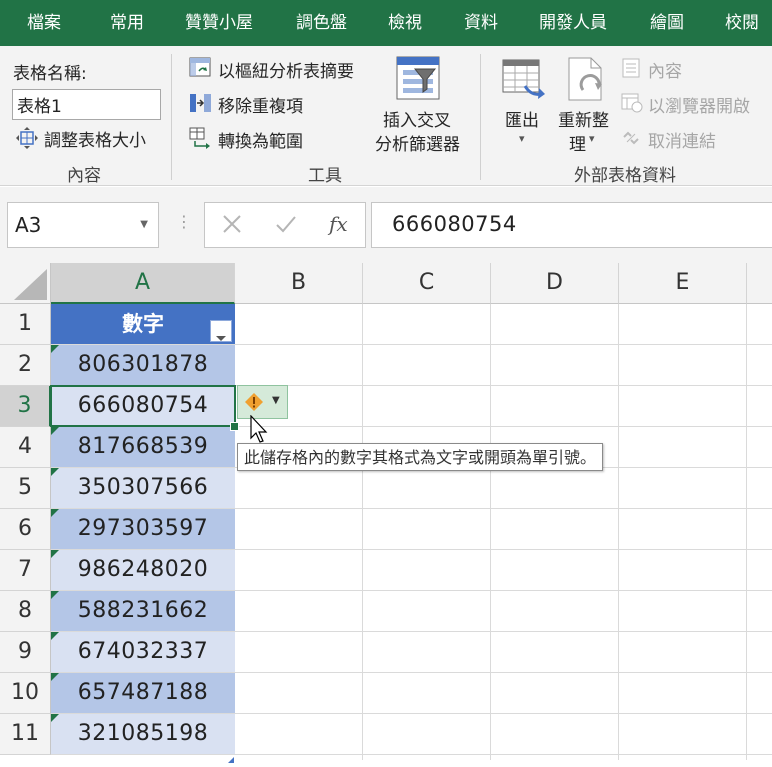 Image resolution: width=772 pixels, height=767 pixels. Describe the element at coordinates (260, 139) in the screenshot. I see `convert-to-range-button: 轉換為範圍` at that location.